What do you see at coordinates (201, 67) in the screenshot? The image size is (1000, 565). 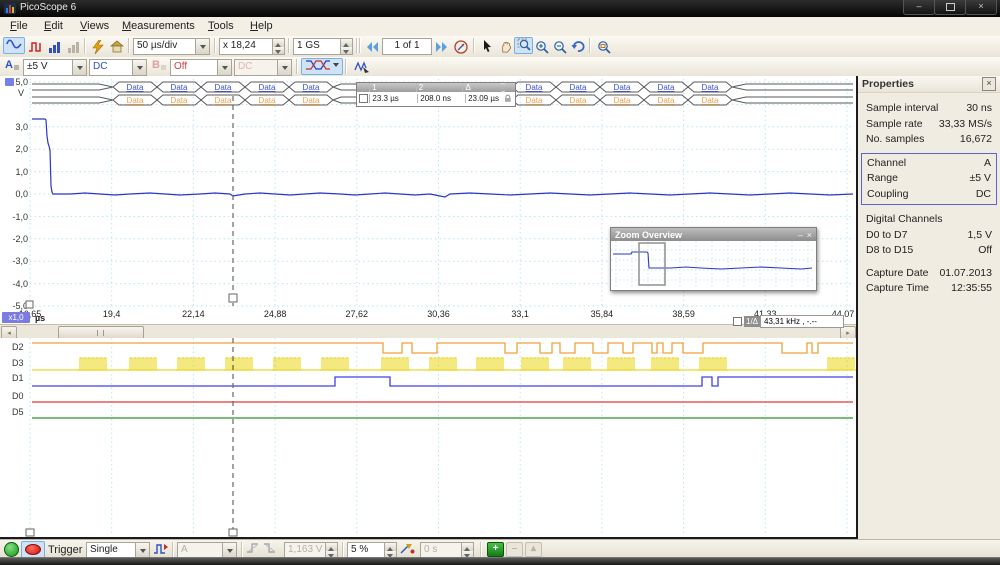 I see `channel-b-range-select: Off` at bounding box center [201, 67].